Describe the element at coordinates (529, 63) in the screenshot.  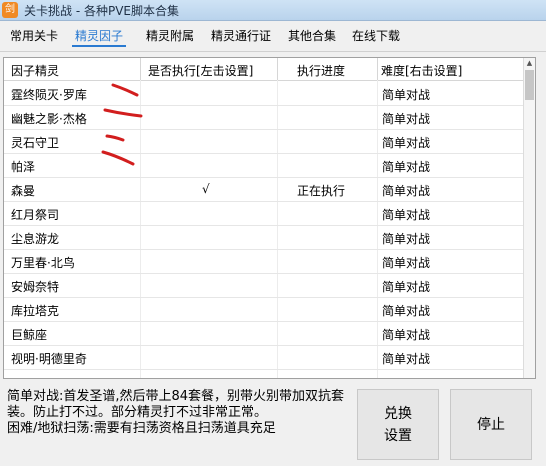
I see `scroll-up-arrow-icon: ▲` at that location.